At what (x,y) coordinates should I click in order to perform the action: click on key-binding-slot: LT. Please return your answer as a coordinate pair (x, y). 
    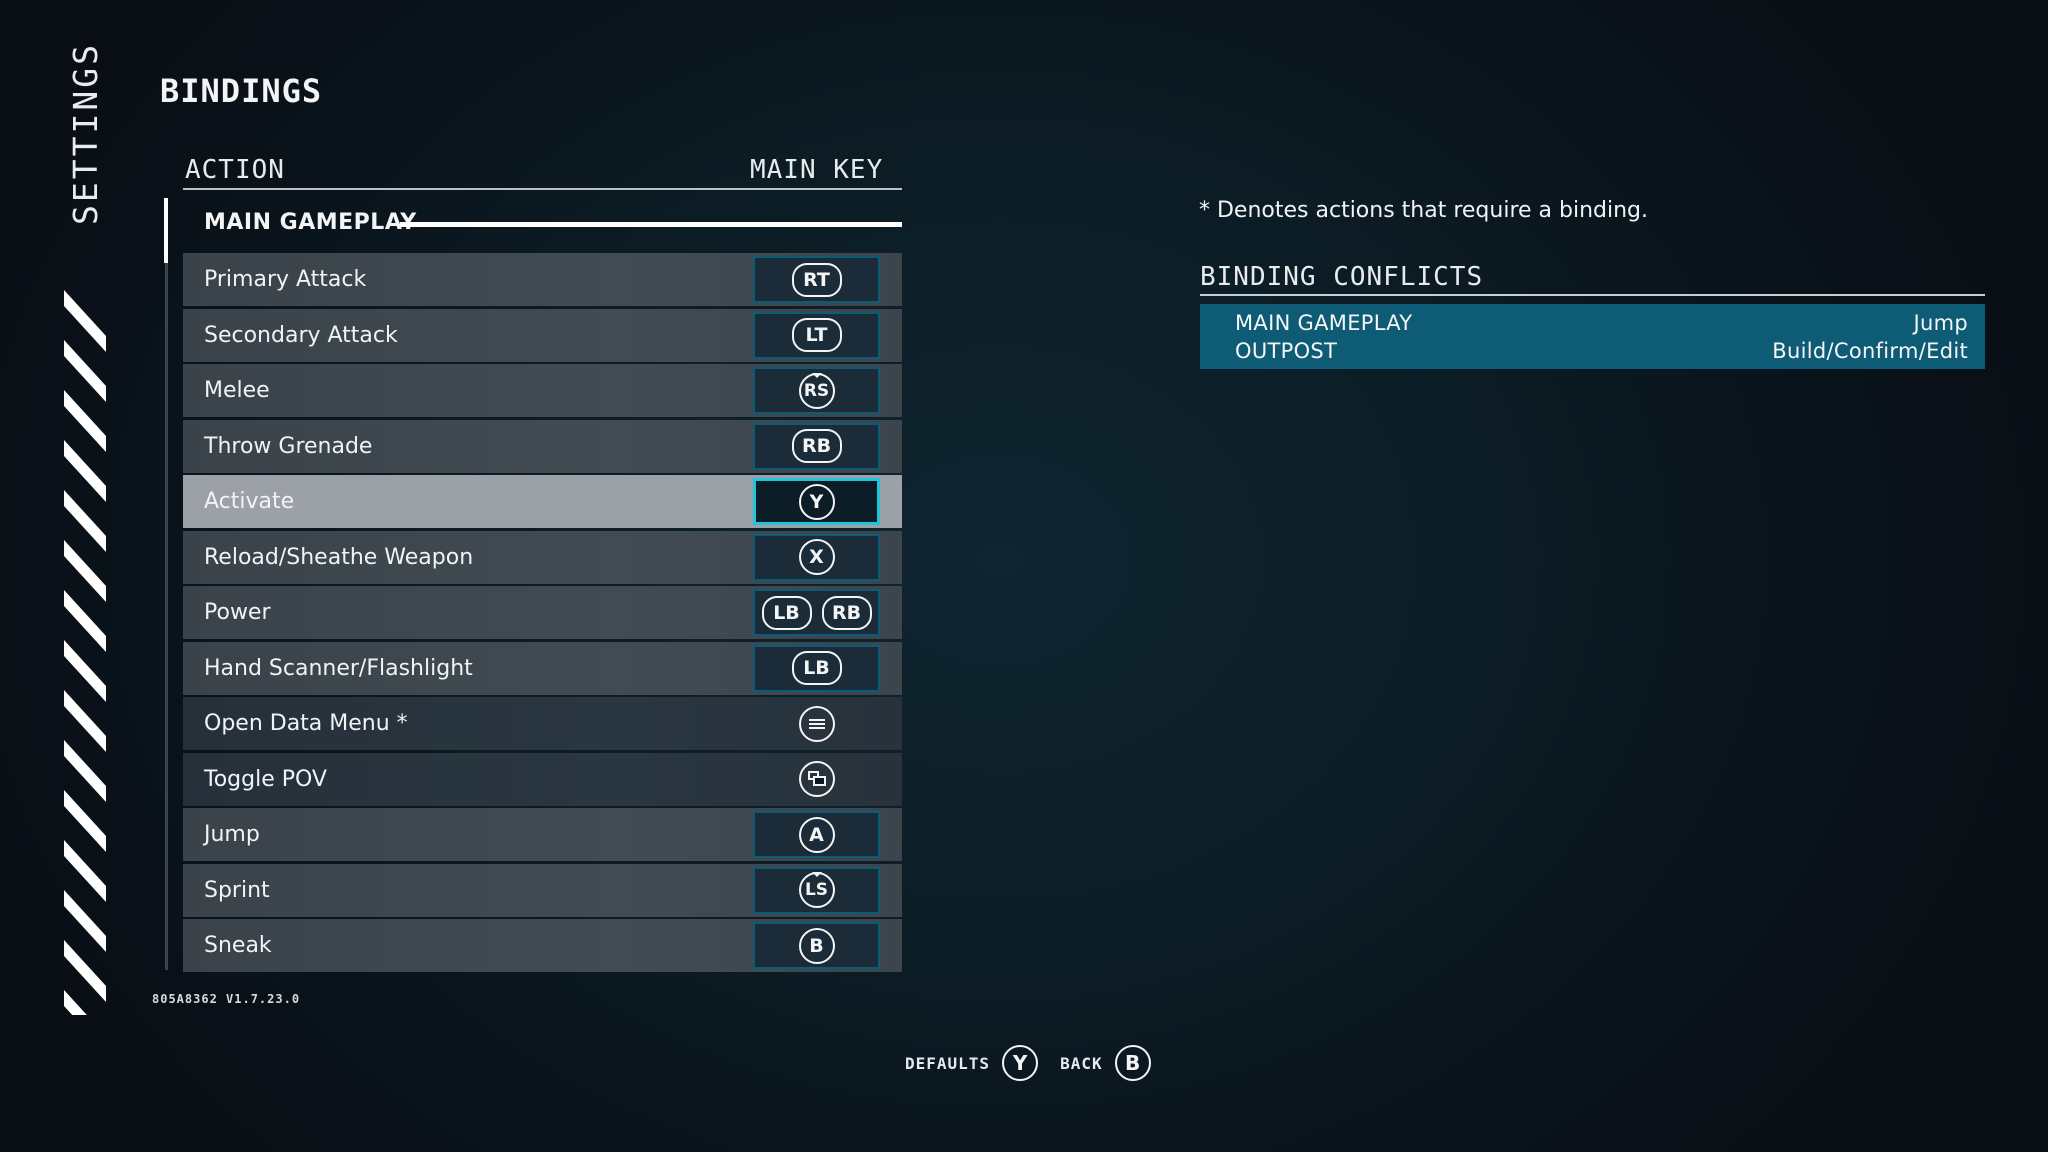
    Looking at the image, I should click on (816, 335).